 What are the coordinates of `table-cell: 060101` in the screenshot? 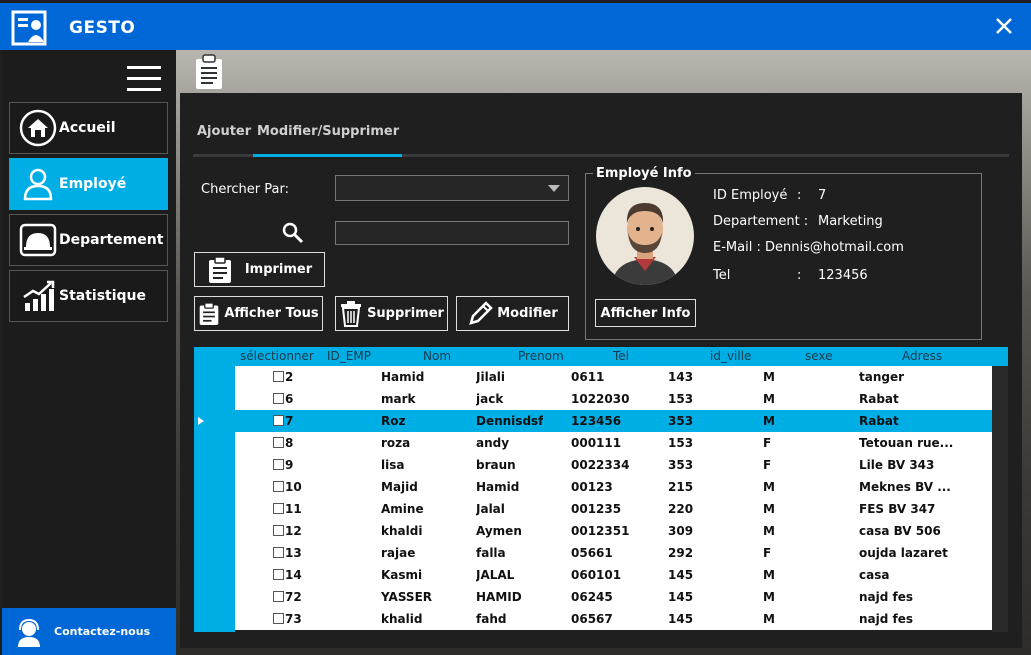 It's located at (596, 575).